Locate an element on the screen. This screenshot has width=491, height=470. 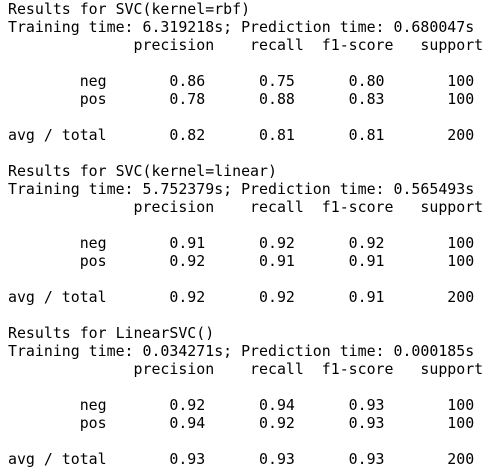
results-title: Results for SVC(kernel=linear) is located at coordinates (142, 171).